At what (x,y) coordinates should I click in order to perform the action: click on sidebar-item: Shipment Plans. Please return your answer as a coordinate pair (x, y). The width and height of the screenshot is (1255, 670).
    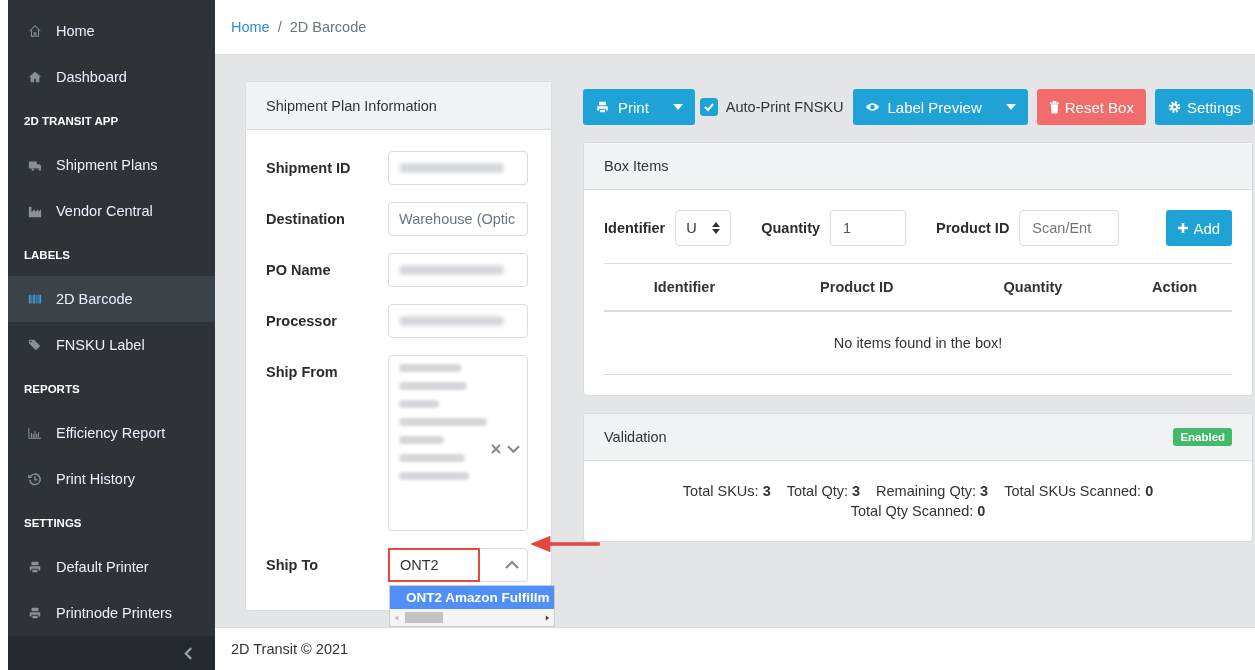
    Looking at the image, I should click on (111, 165).